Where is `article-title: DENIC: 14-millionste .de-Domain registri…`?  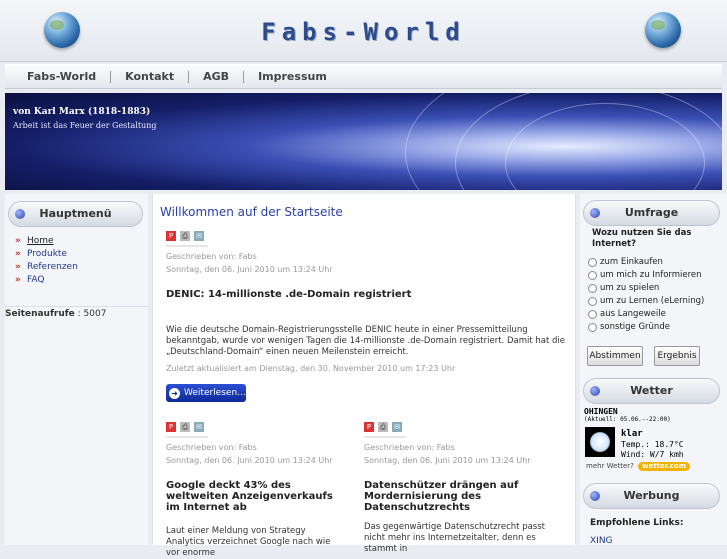 article-title: DENIC: 14-millionste .de-Domain registri… is located at coordinates (289, 294).